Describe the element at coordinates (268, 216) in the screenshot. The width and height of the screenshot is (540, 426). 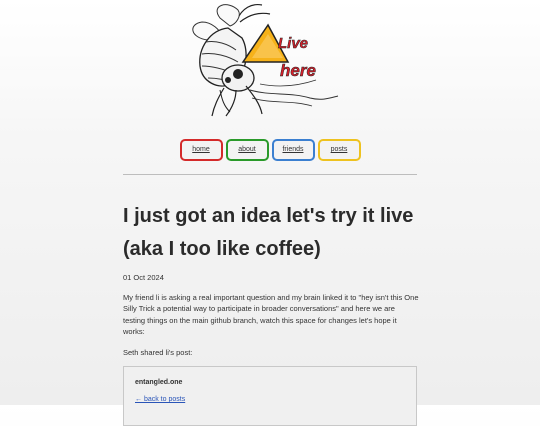
I see `post-title-line1: I just got an idea let's try it live` at that location.